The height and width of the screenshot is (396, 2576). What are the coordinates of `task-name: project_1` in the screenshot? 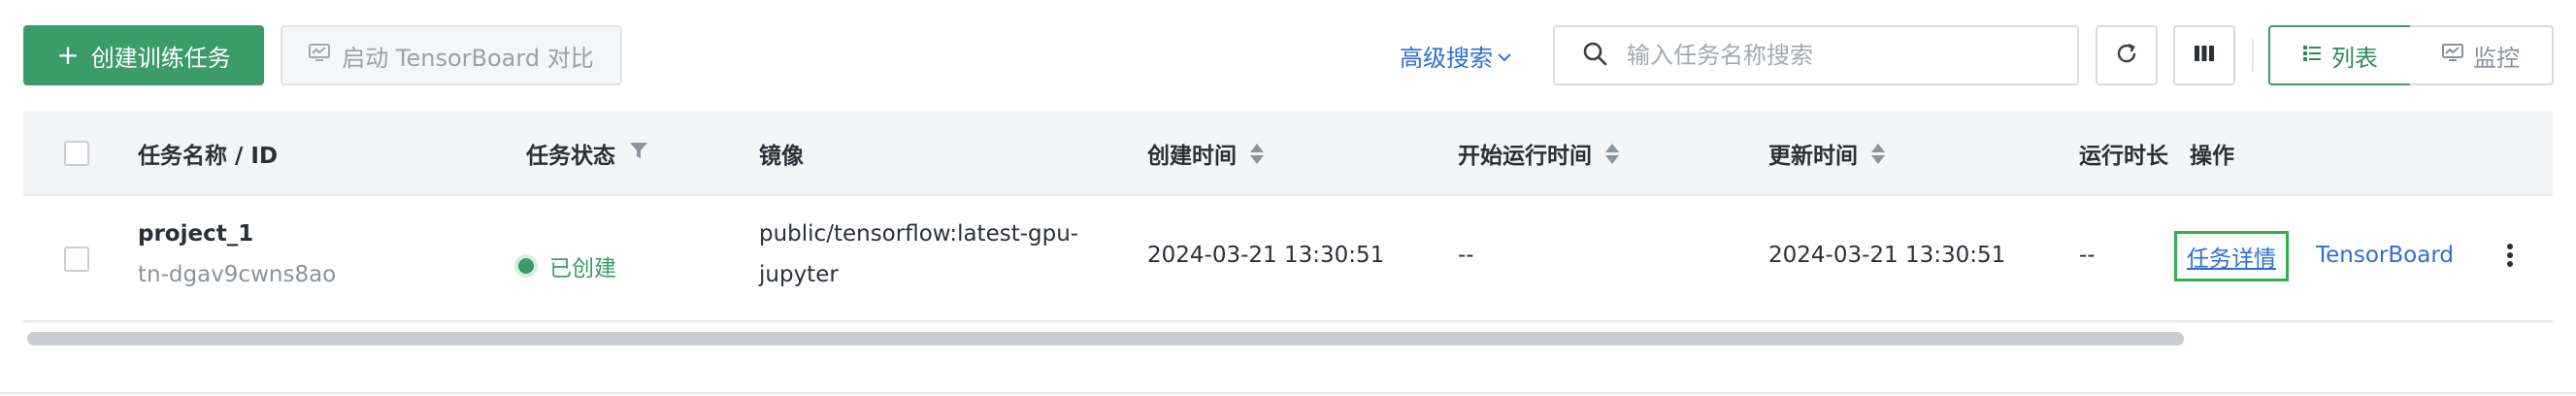 It's located at (196, 234).